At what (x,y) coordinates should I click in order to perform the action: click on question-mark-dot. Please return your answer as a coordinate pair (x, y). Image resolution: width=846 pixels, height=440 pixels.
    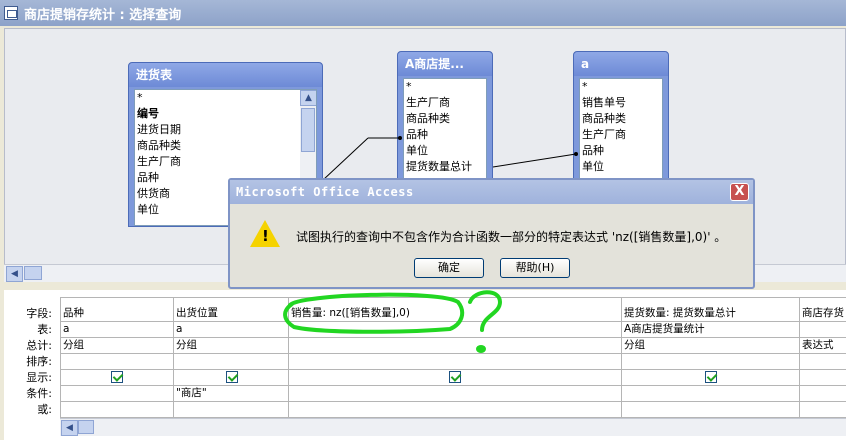
    Looking at the image, I should click on (481, 349).